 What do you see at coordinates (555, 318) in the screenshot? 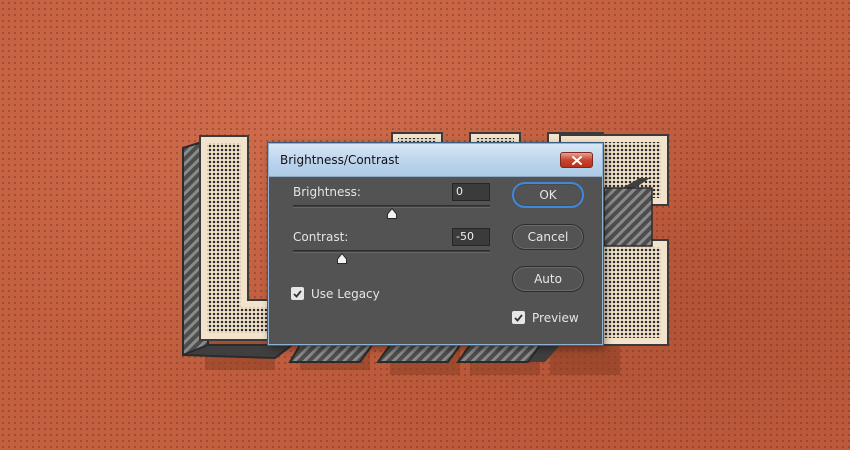
I see `preview-label: Preview` at bounding box center [555, 318].